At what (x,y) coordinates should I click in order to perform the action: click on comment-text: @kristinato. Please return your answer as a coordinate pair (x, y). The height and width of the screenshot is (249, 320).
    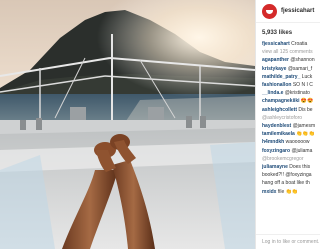
    Looking at the image, I should click on (296, 93).